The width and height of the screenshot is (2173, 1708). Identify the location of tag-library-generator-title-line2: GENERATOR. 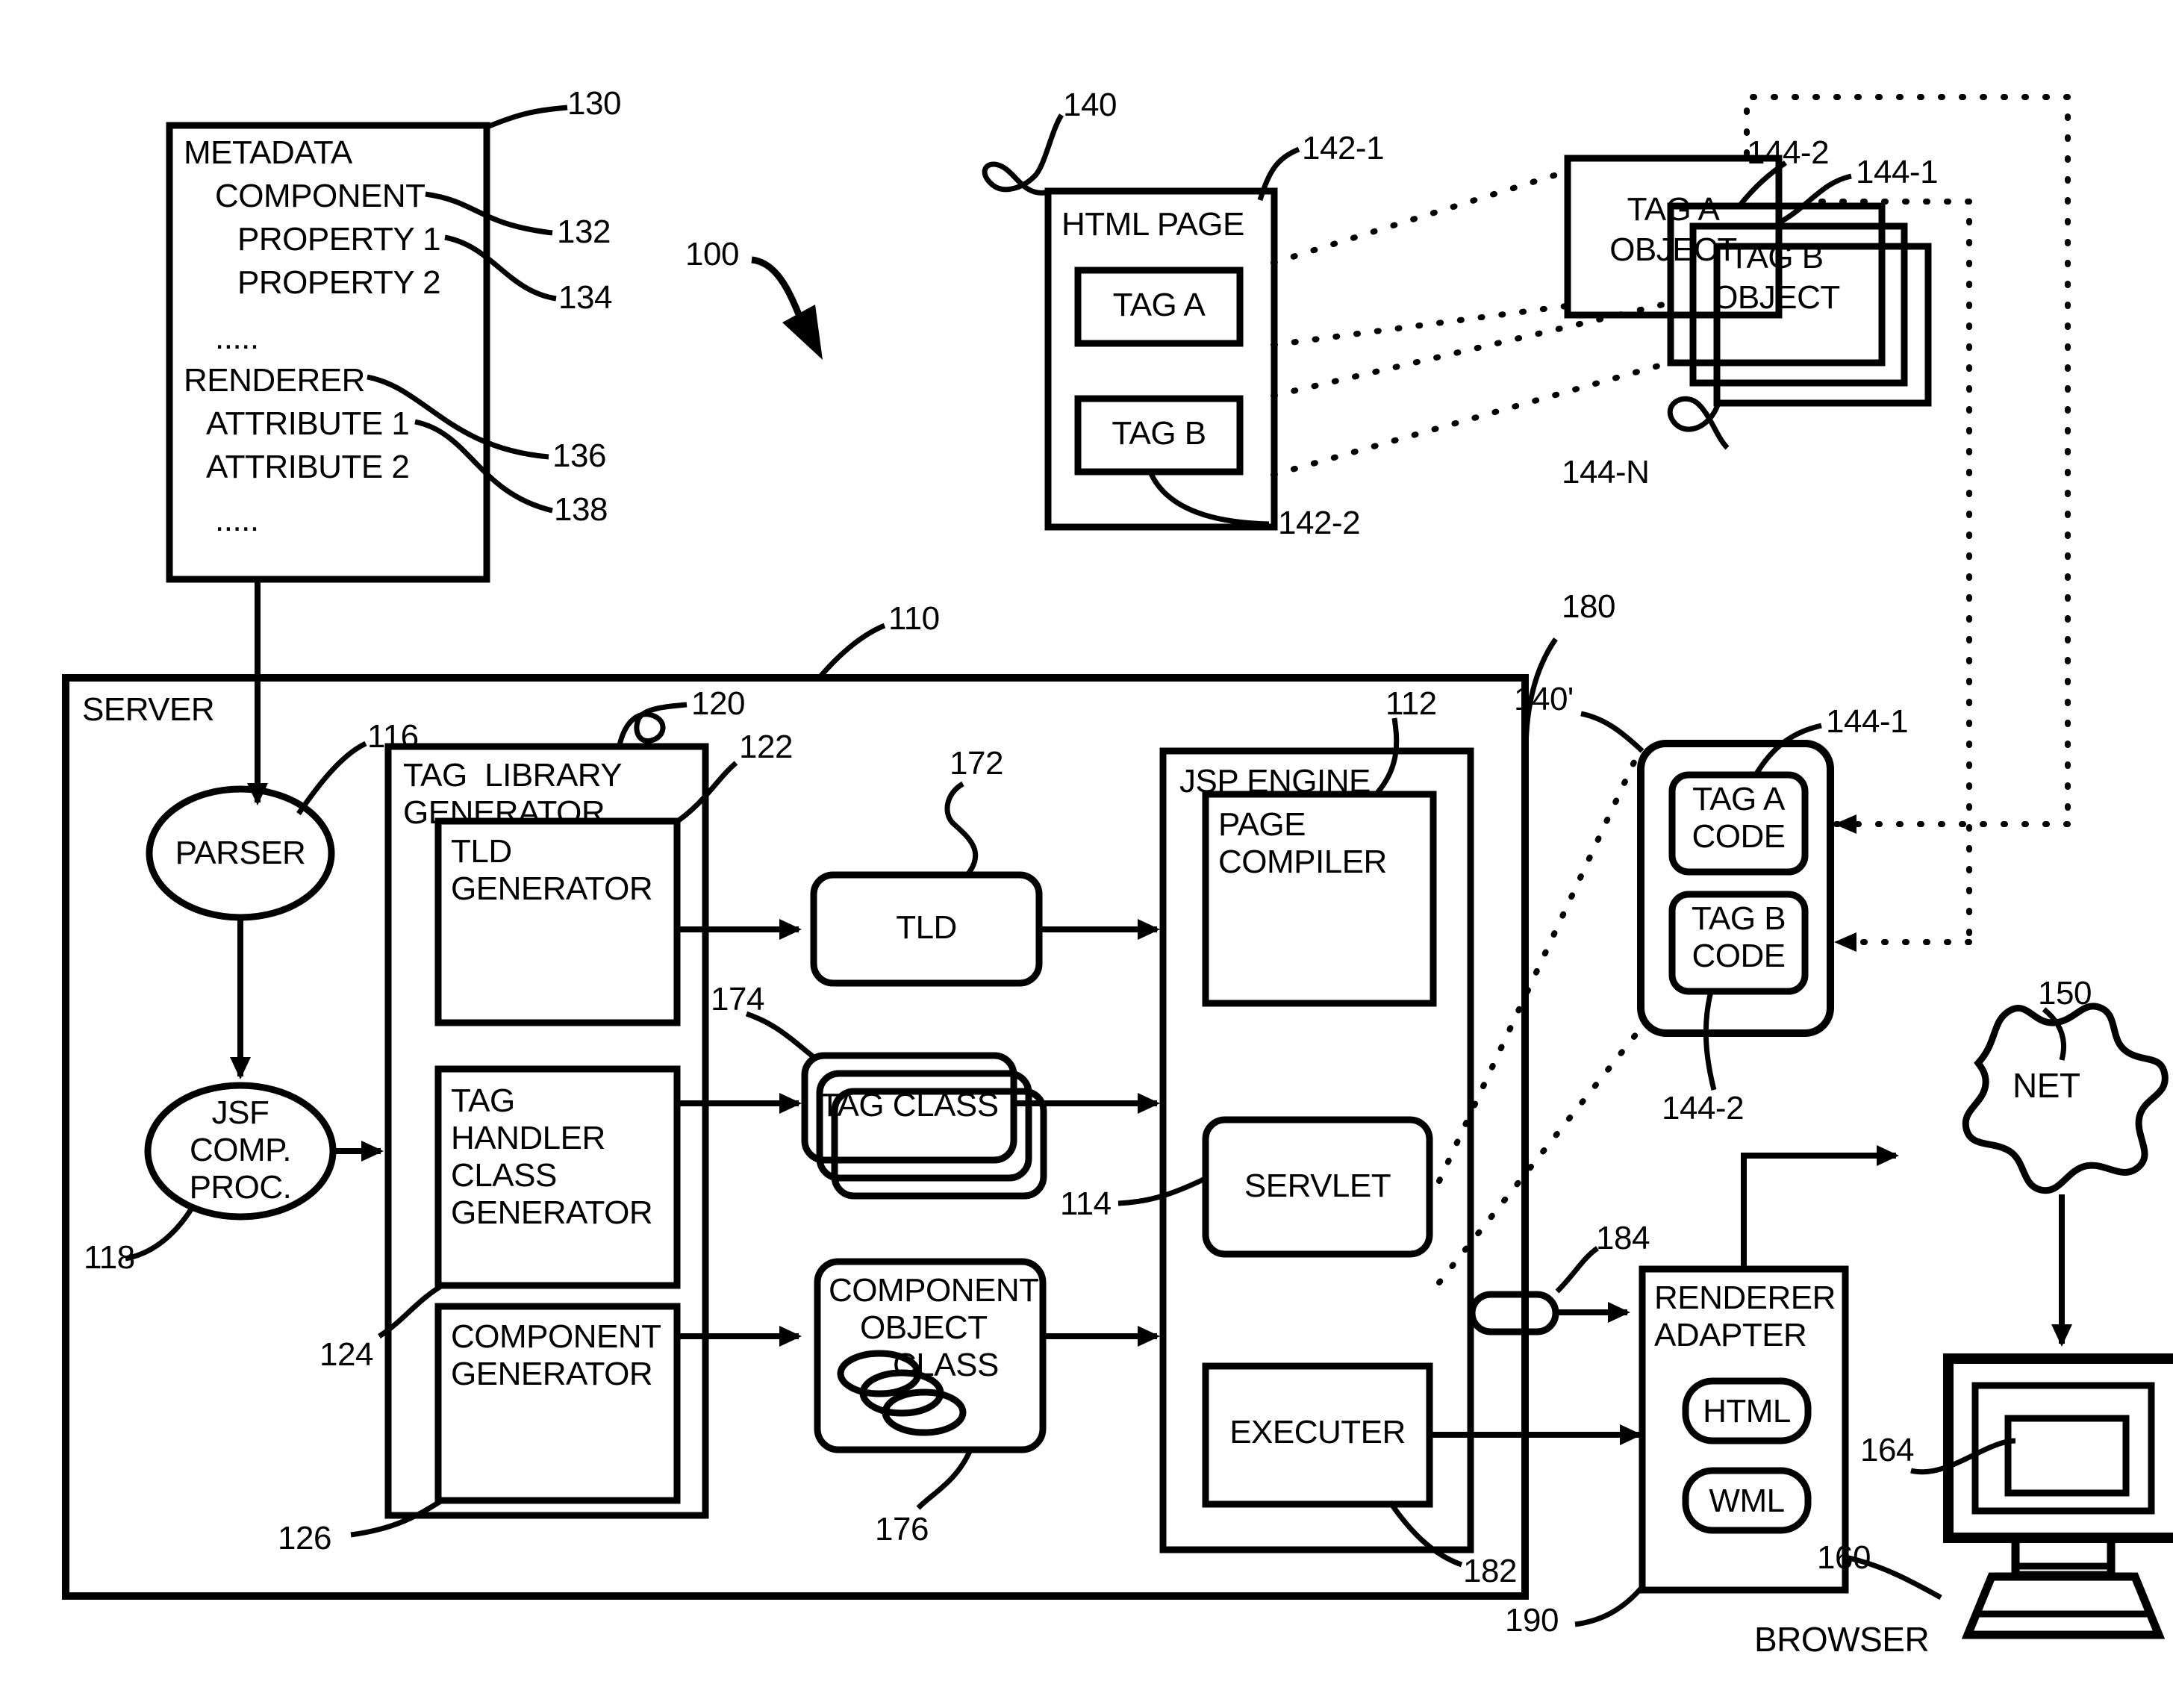
(504, 812).